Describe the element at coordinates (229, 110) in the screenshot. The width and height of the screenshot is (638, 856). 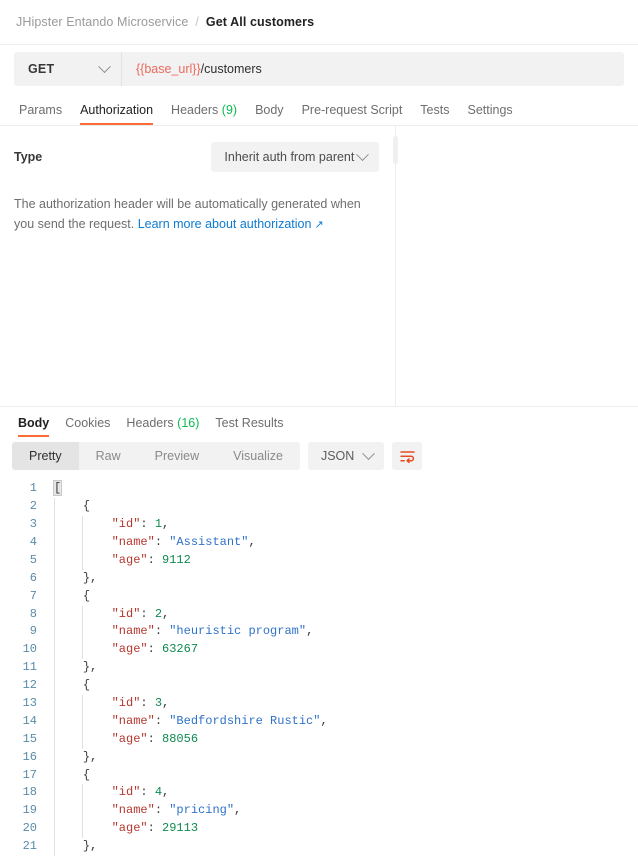
I see `tab-headers-count: (9)` at that location.